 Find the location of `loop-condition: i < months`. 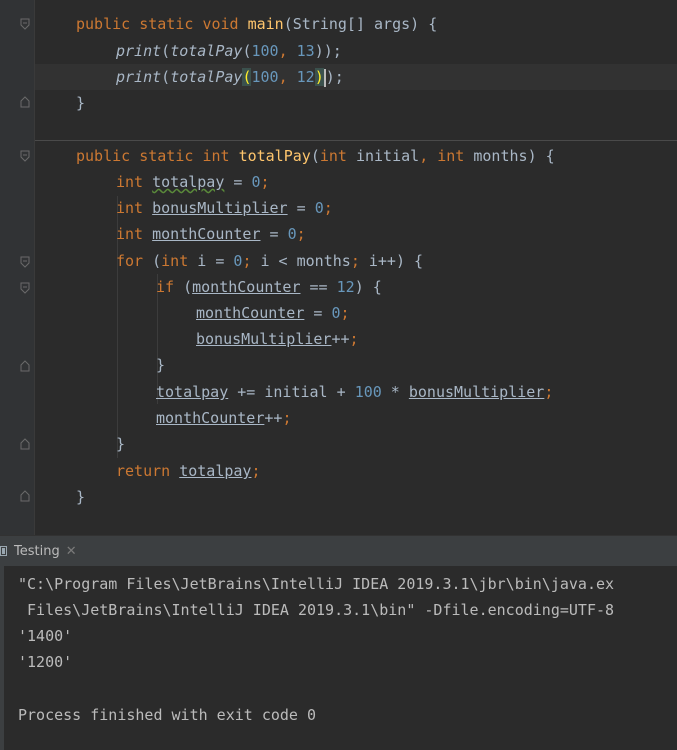

loop-condition: i < months is located at coordinates (305, 261).